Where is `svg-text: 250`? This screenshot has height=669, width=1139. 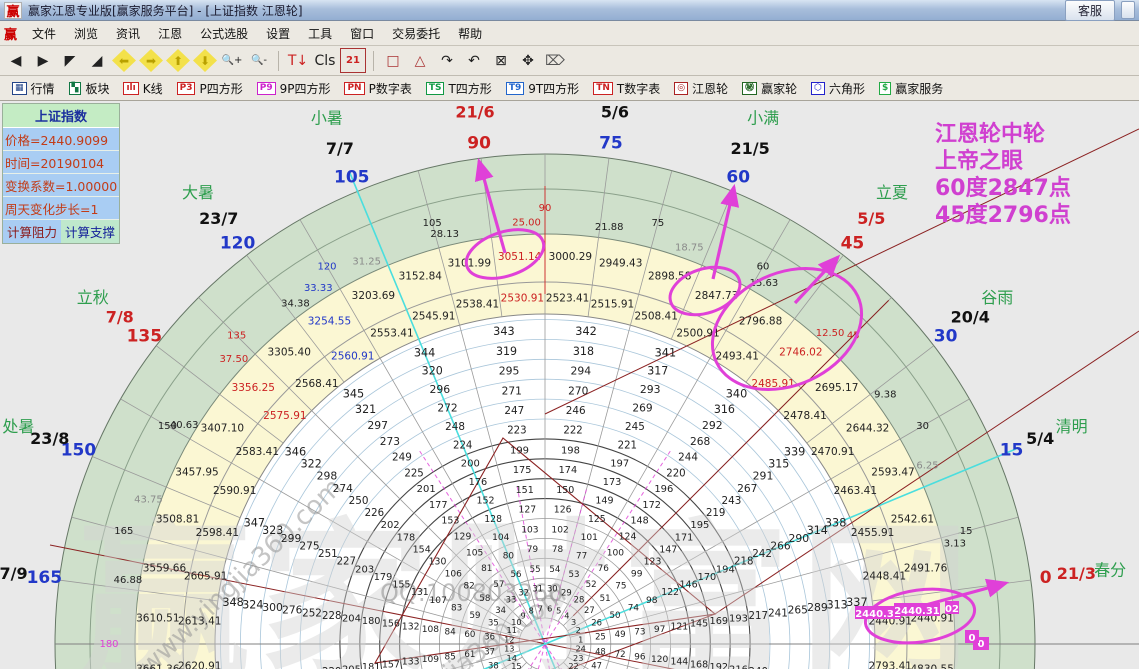
svg-text: 250 is located at coordinates (359, 501).